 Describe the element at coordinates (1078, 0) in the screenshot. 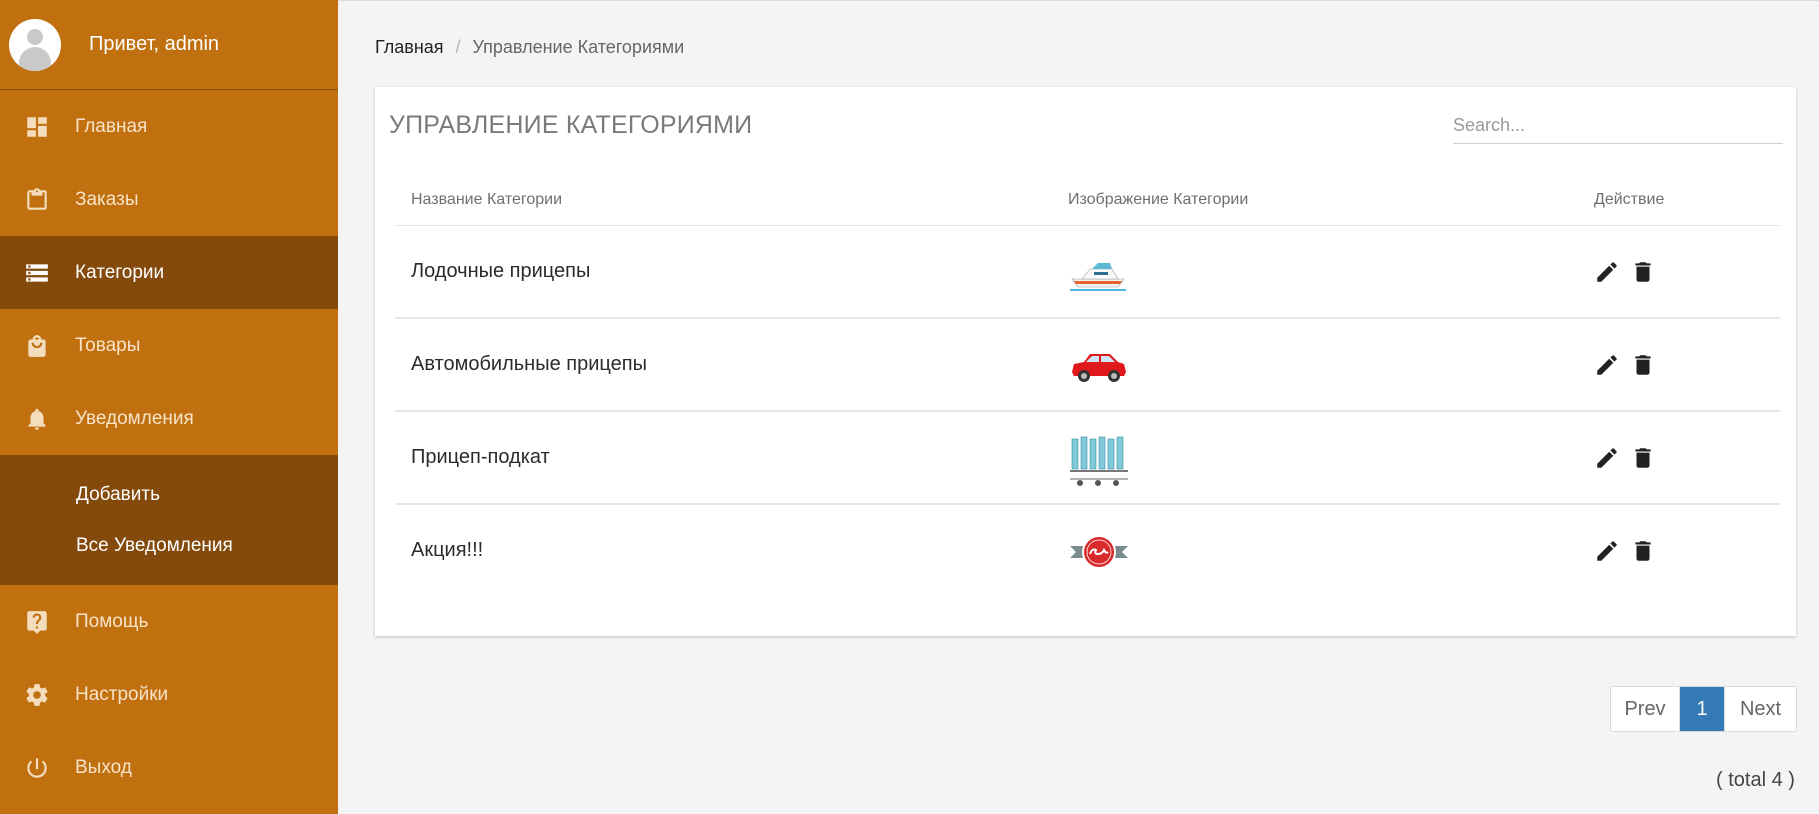

I see `top-divider` at that location.